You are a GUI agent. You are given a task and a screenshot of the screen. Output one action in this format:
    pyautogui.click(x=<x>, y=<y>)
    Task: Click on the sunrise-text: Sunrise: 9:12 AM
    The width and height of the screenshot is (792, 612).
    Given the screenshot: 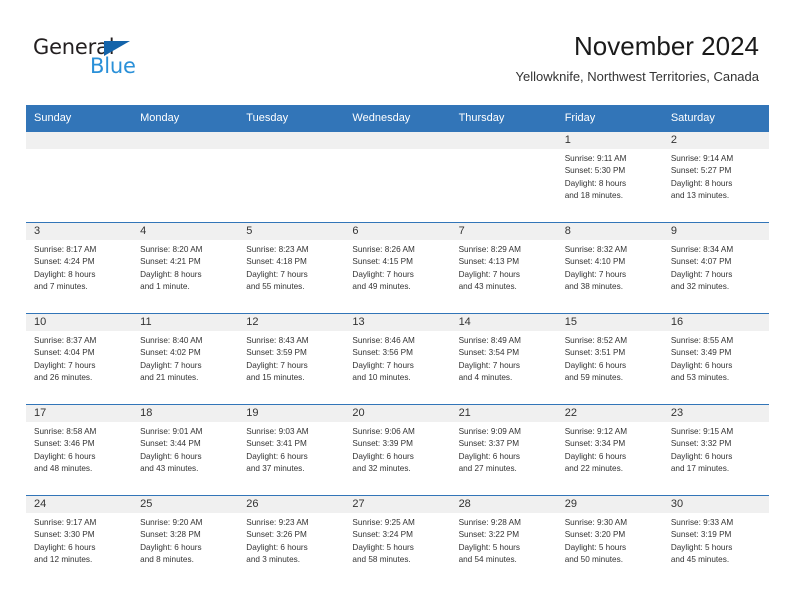 What is the action you would take?
    pyautogui.click(x=596, y=431)
    